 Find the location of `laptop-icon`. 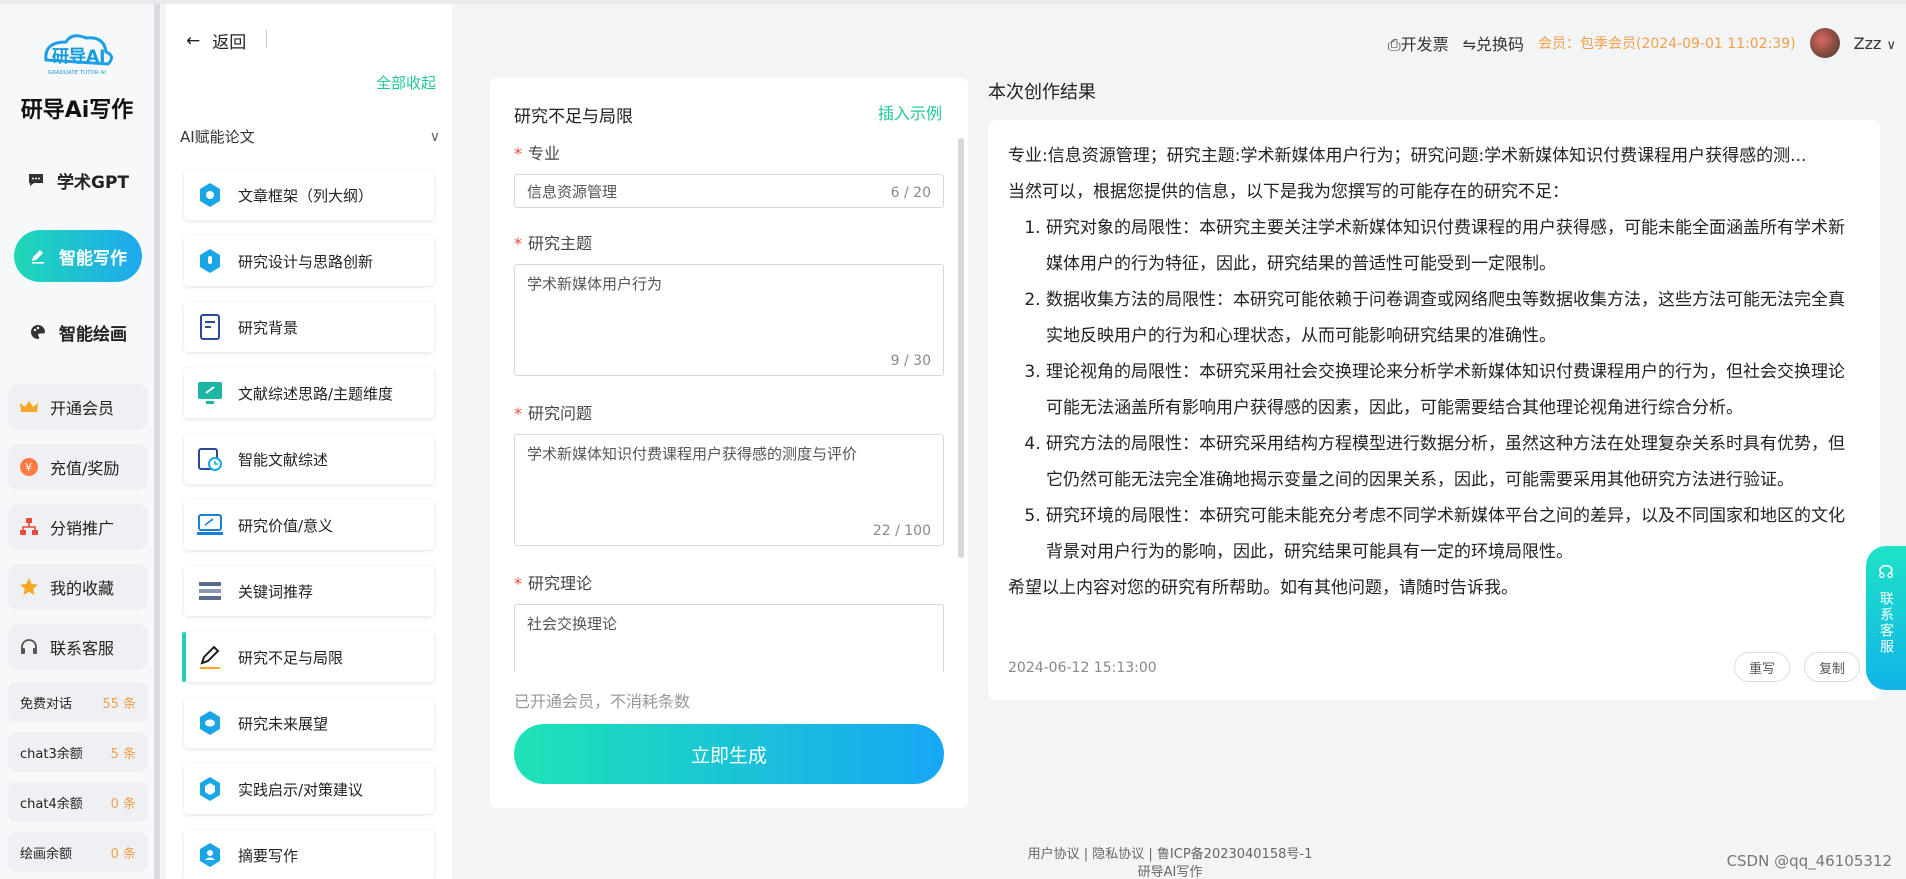

laptop-icon is located at coordinates (210, 524).